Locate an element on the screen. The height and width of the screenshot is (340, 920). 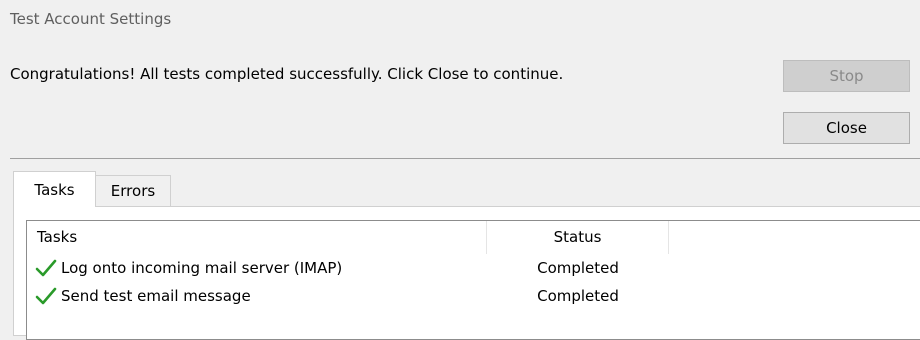
task-cell: Log onto incoming mail server (IMAP) is located at coordinates (188, 268).